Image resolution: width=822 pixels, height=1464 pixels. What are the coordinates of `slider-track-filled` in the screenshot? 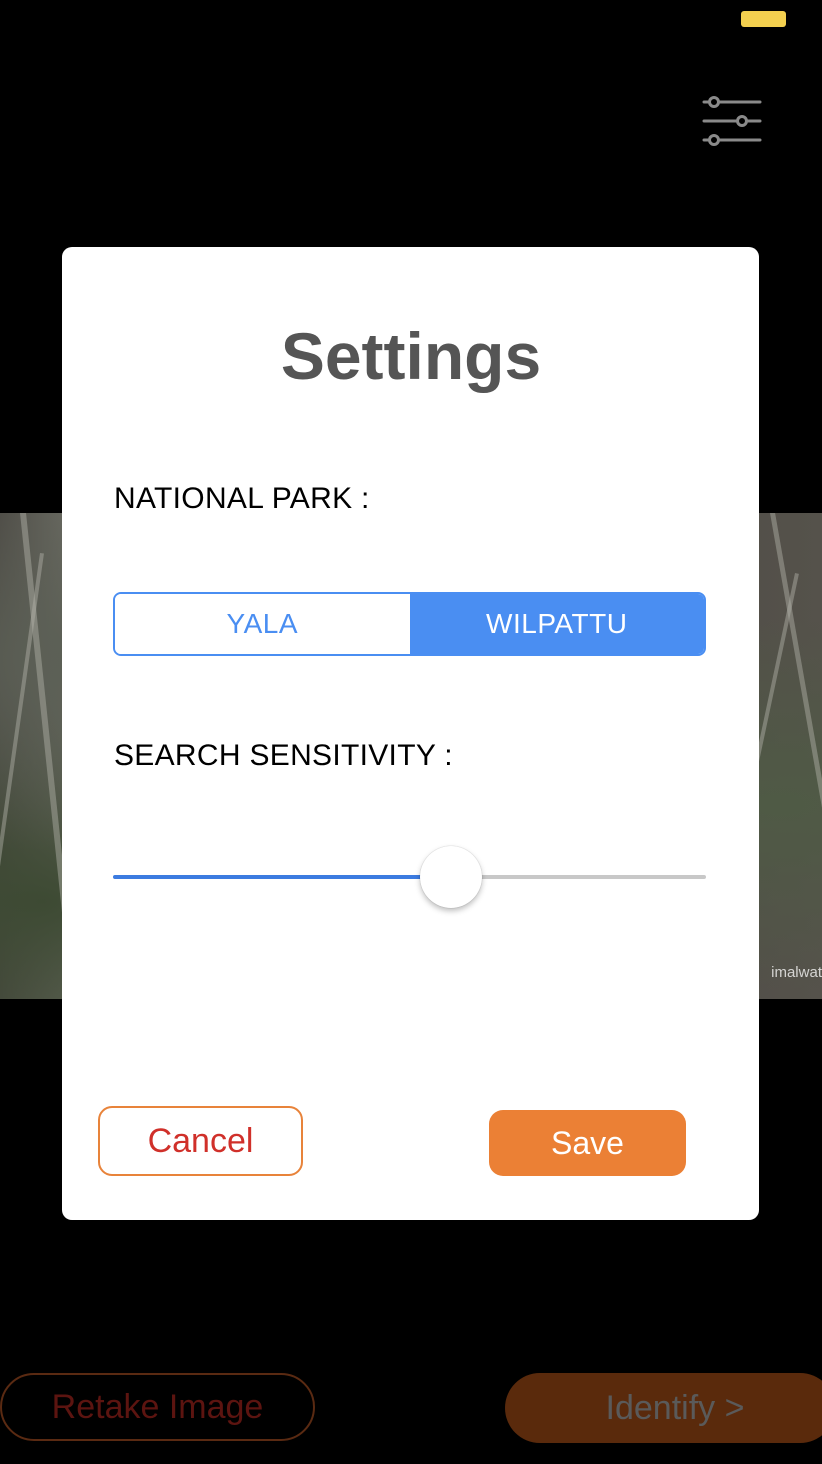 It's located at (282, 877).